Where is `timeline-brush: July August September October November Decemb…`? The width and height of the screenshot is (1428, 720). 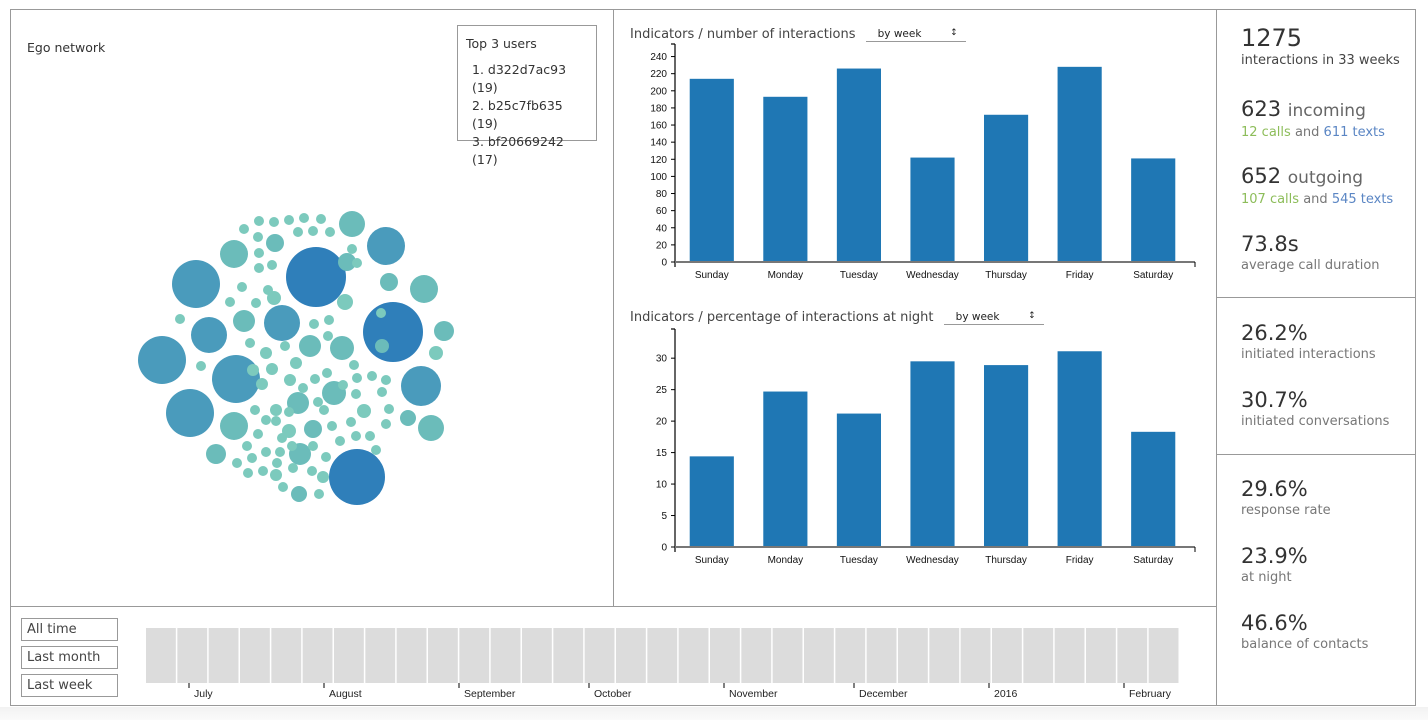 timeline-brush: July August September October November Decemb… is located at coordinates (670, 662).